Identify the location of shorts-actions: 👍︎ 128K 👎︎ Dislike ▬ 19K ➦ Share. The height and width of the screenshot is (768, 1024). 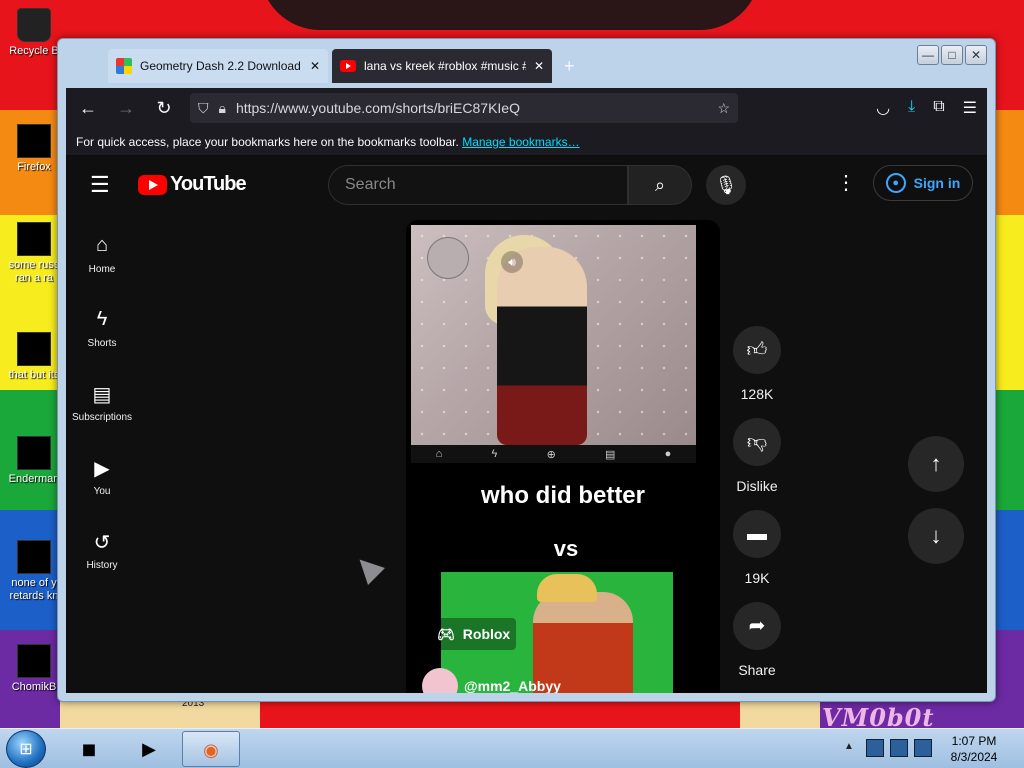
(757, 509).